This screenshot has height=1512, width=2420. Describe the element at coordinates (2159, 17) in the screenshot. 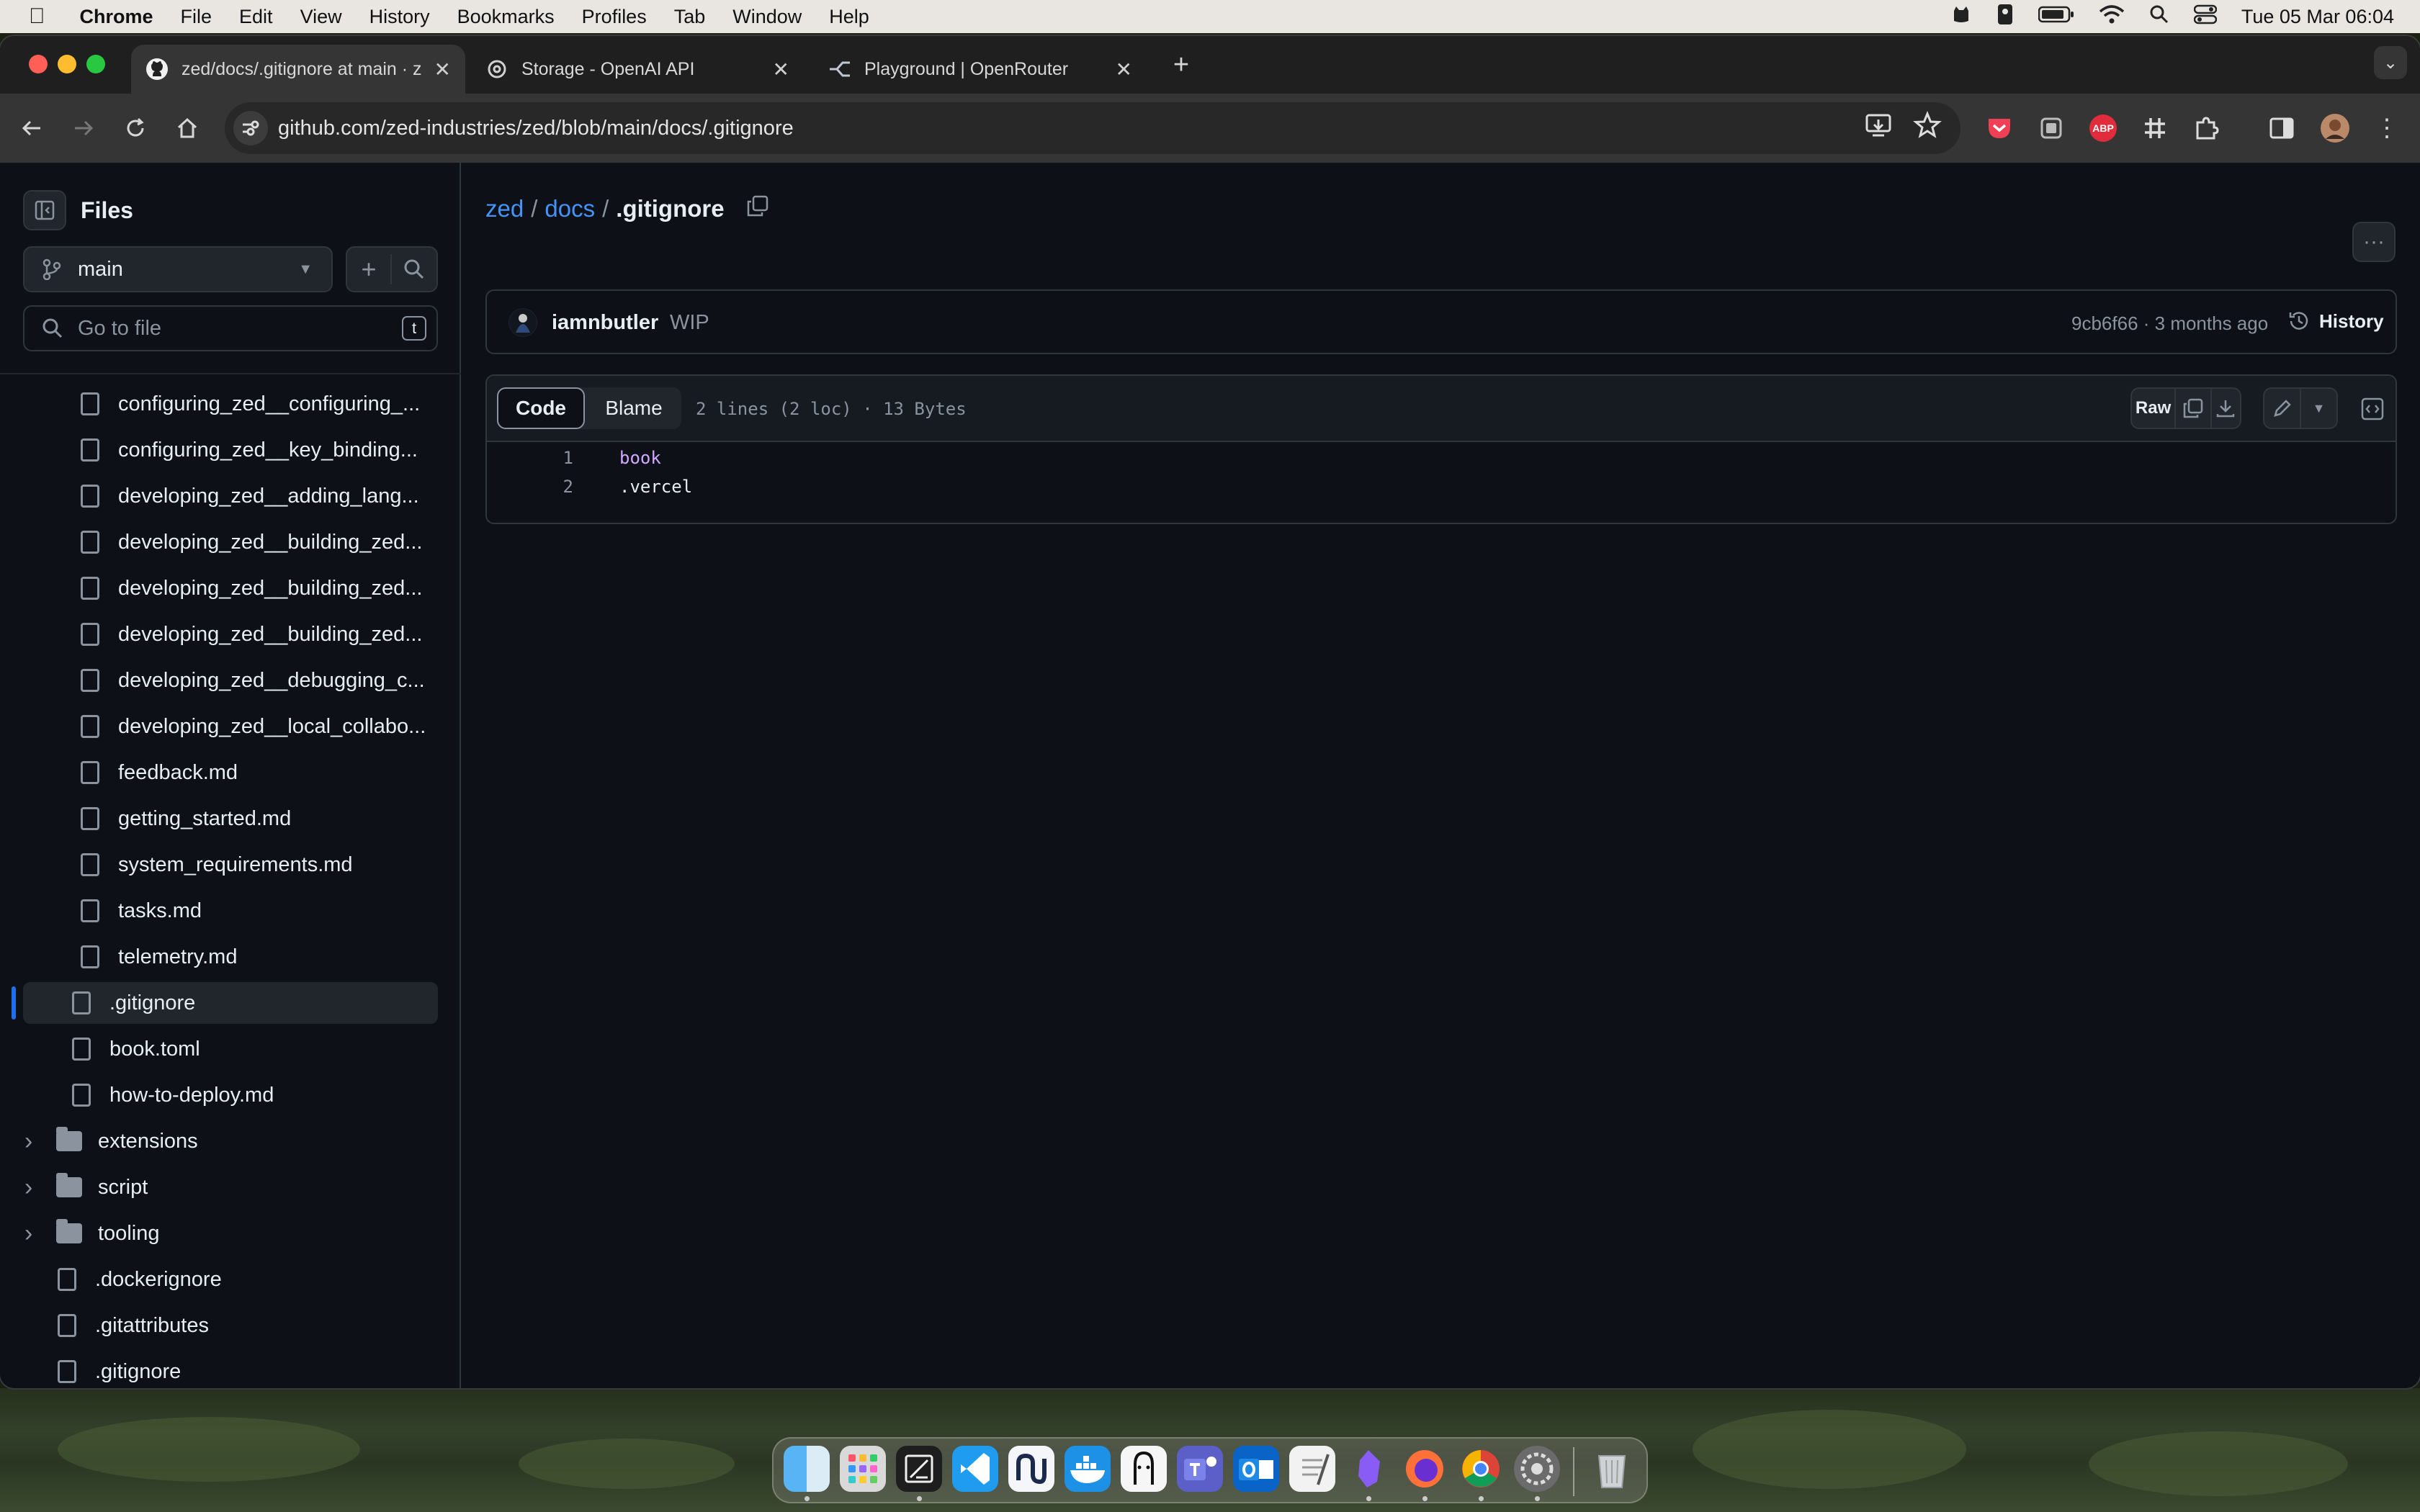

I see `spotlight-search-icon` at that location.